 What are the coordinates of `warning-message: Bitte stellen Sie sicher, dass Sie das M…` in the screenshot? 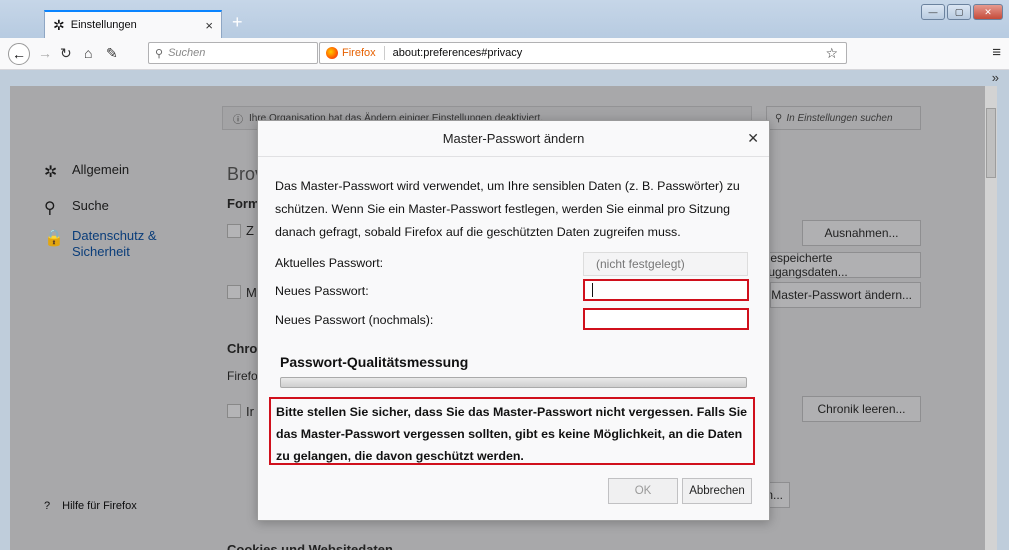 It's located at (512, 431).